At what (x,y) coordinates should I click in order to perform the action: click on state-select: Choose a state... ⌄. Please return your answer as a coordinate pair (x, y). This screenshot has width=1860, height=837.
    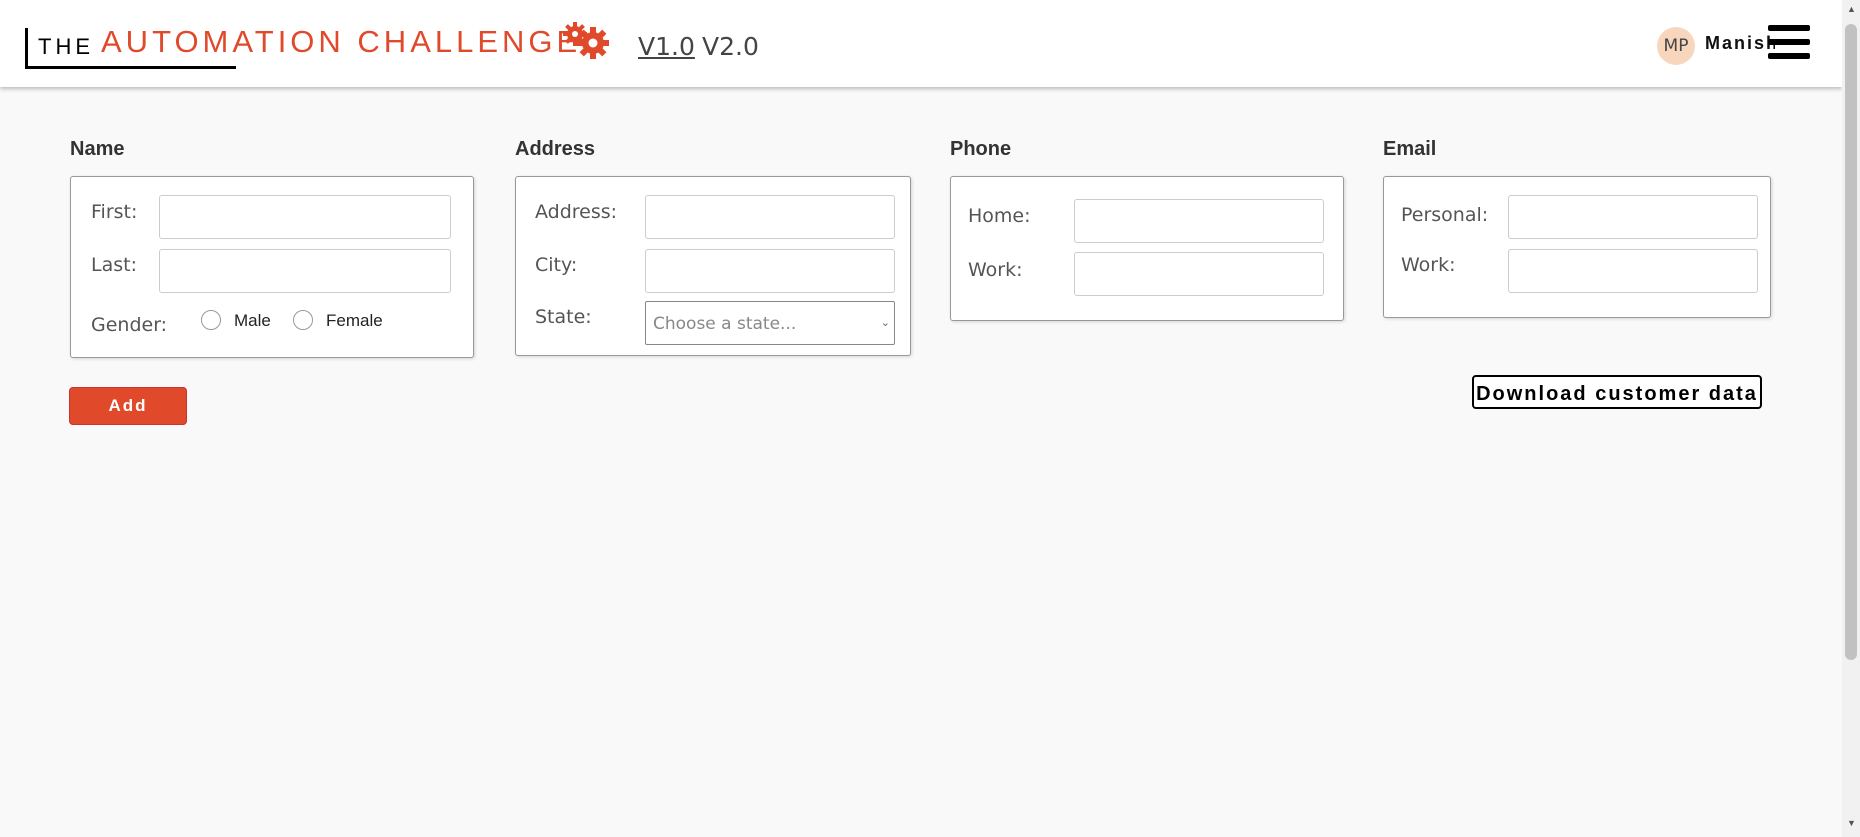
    Looking at the image, I should click on (770, 323).